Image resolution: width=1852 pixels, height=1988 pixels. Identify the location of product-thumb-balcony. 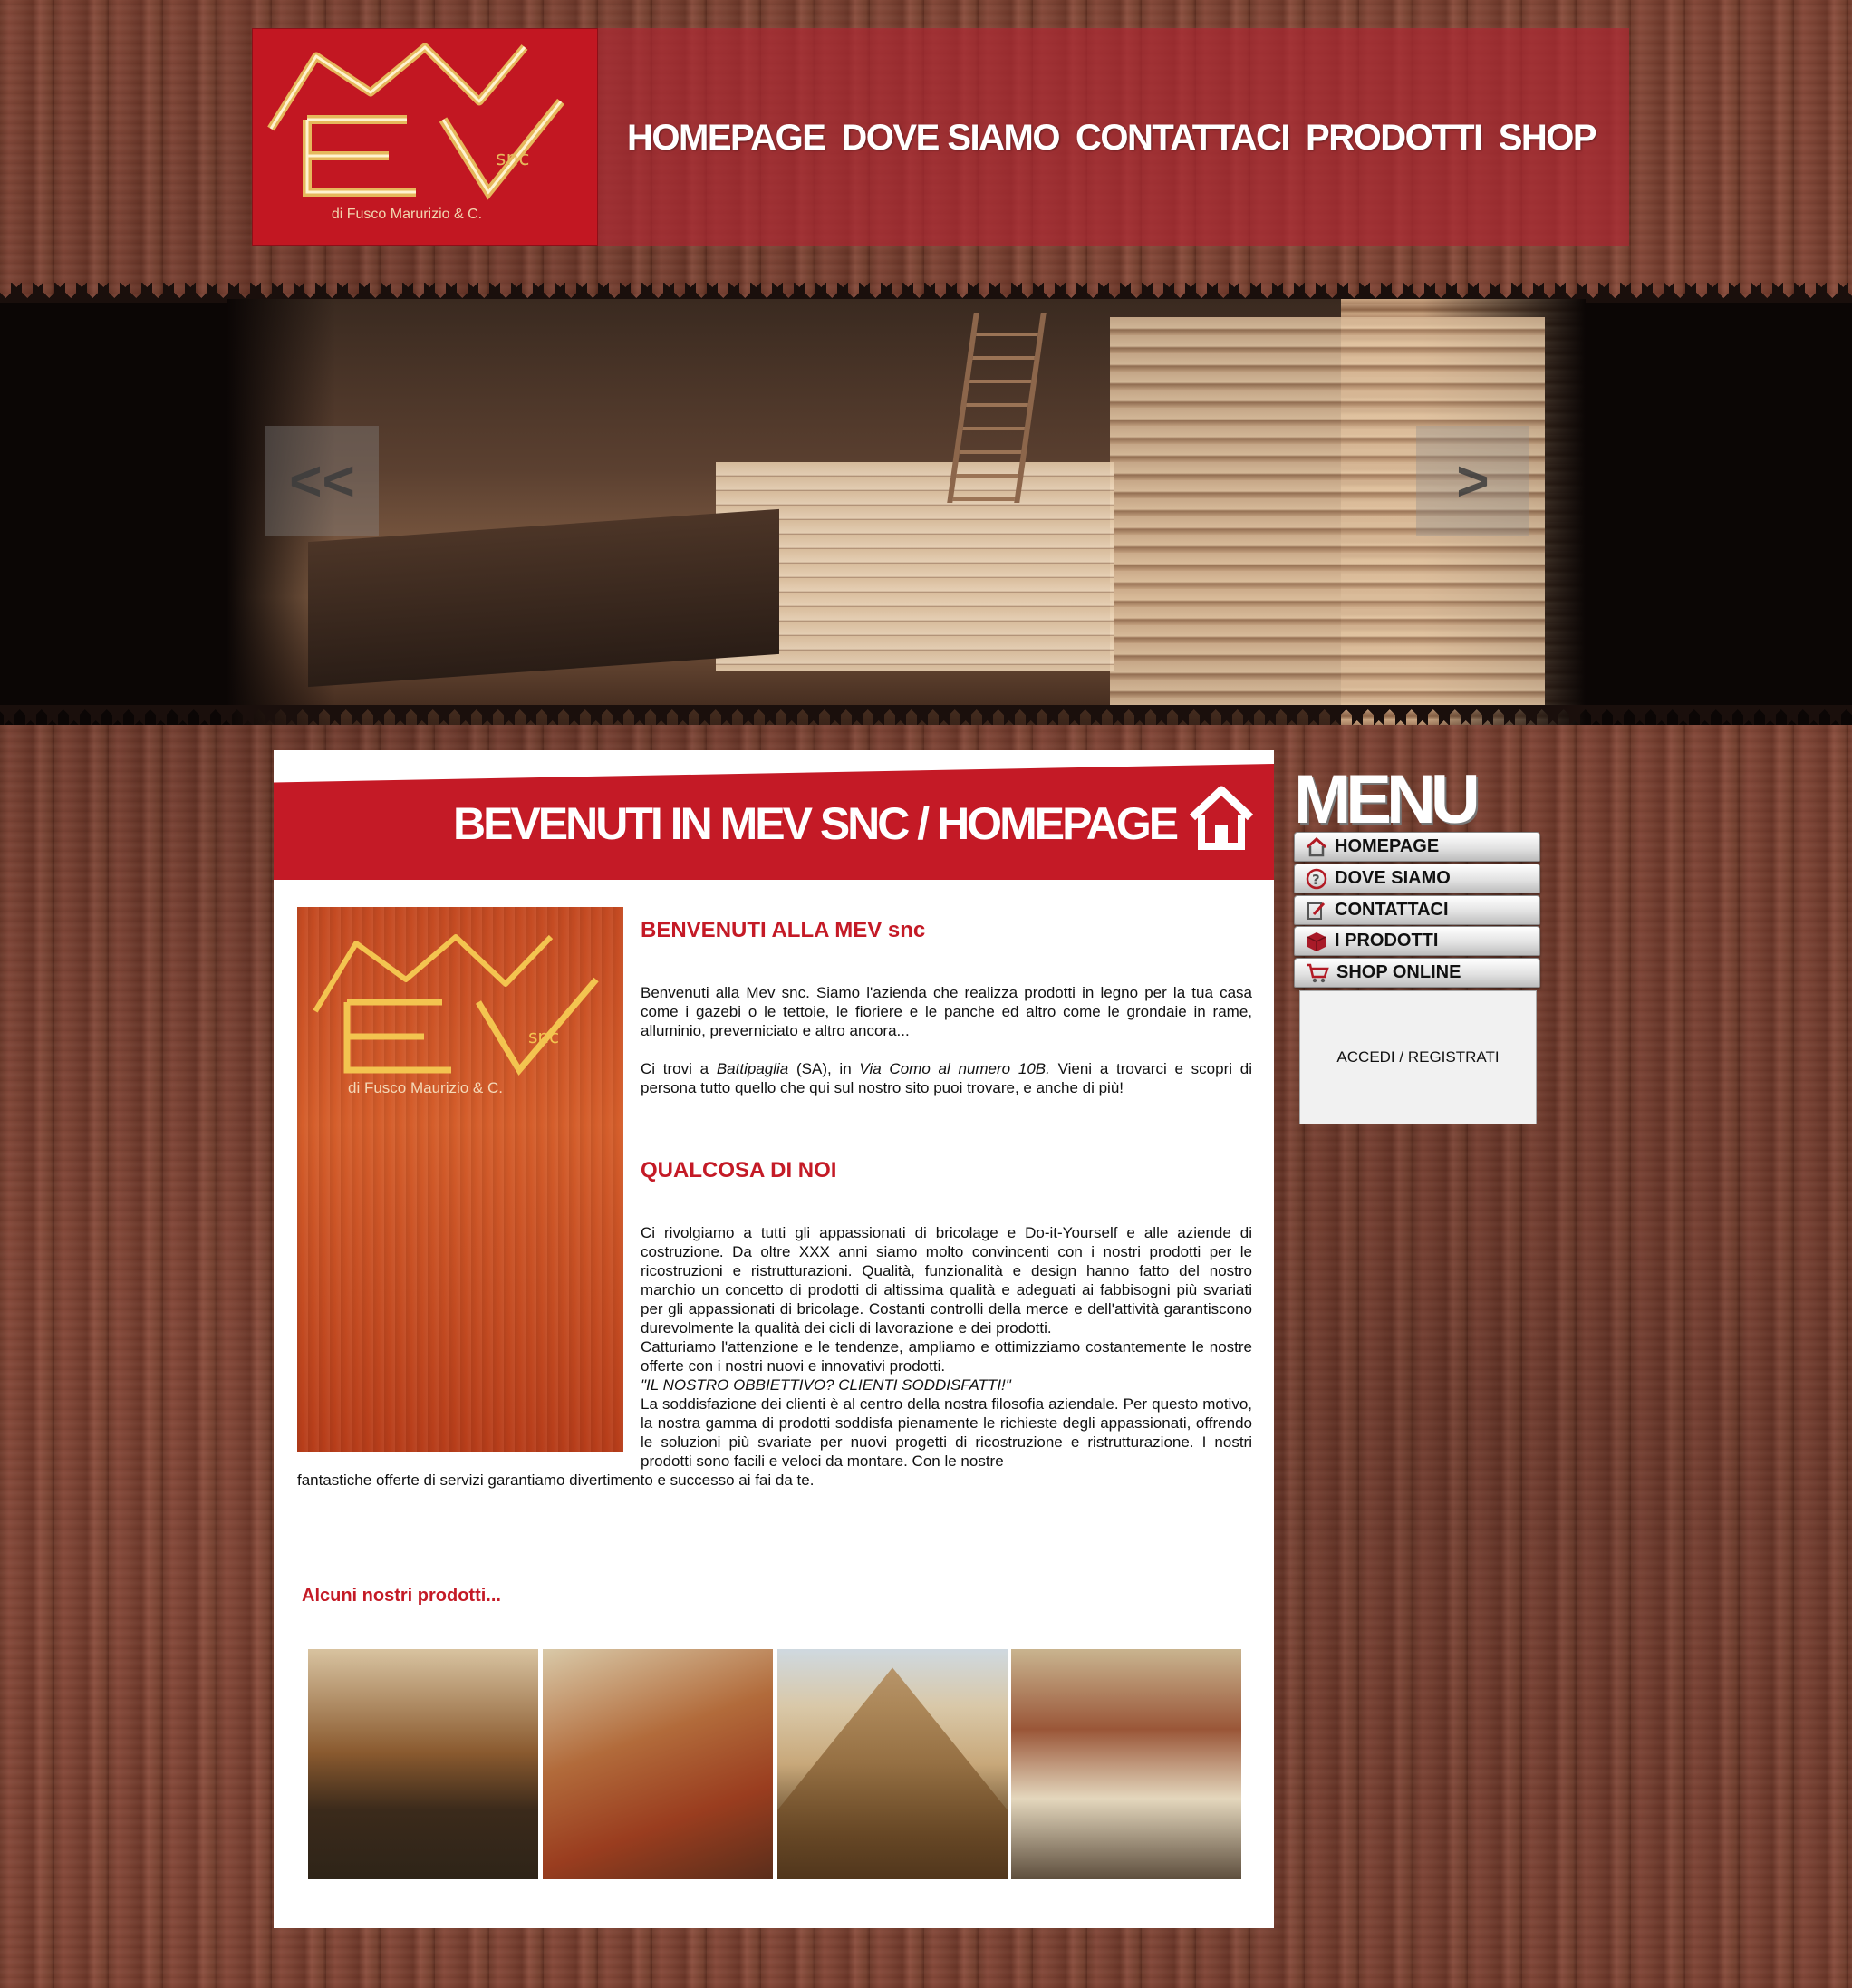
(1126, 1764).